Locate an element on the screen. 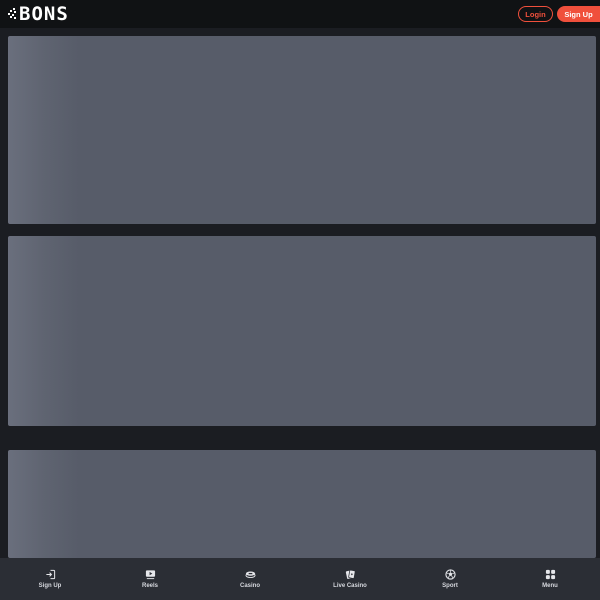 This screenshot has width=600, height=600. signup-button: Sign Up is located at coordinates (578, 14).